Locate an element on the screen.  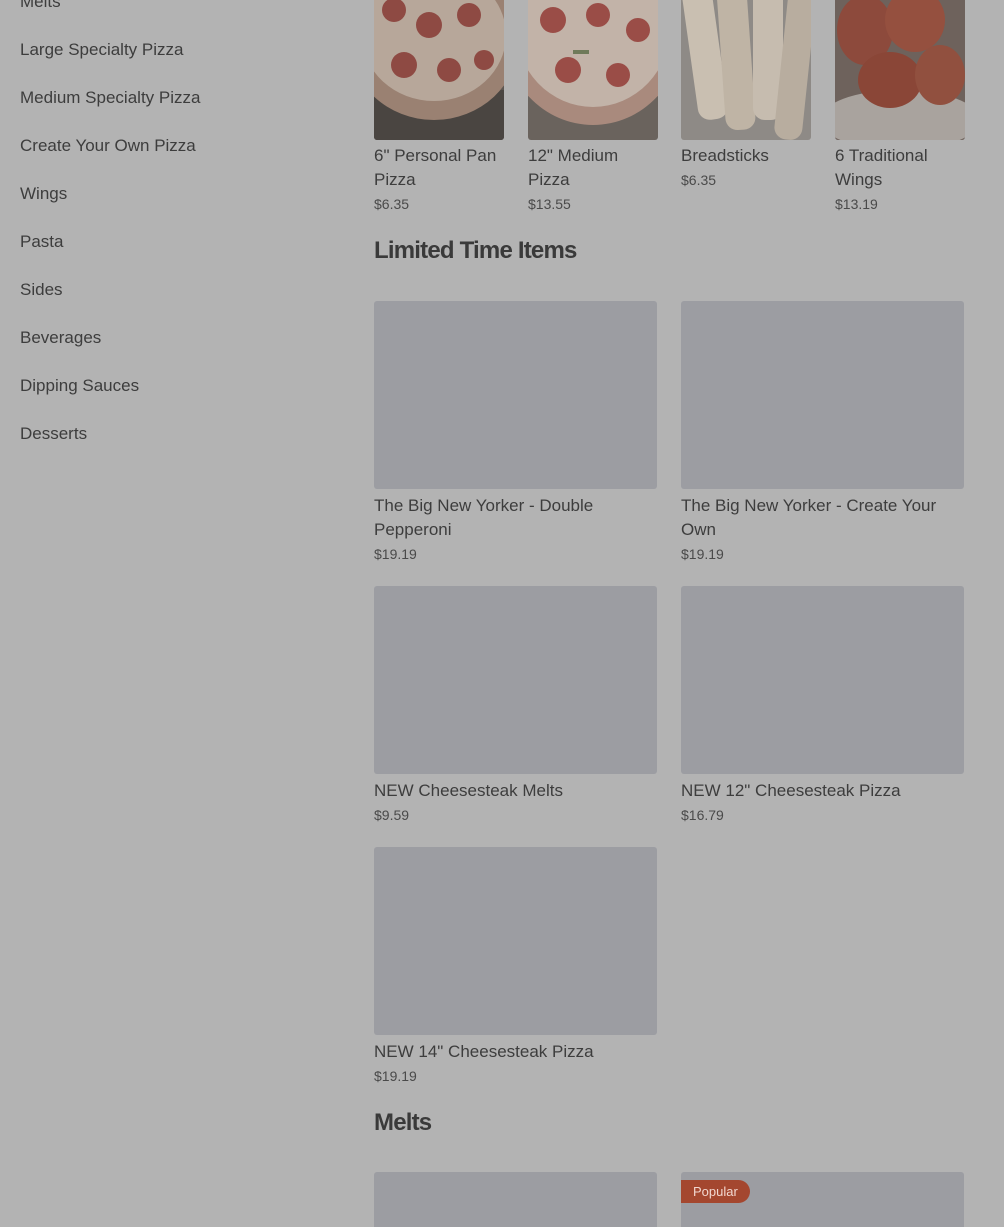
item-price: $13.55 is located at coordinates (549, 204).